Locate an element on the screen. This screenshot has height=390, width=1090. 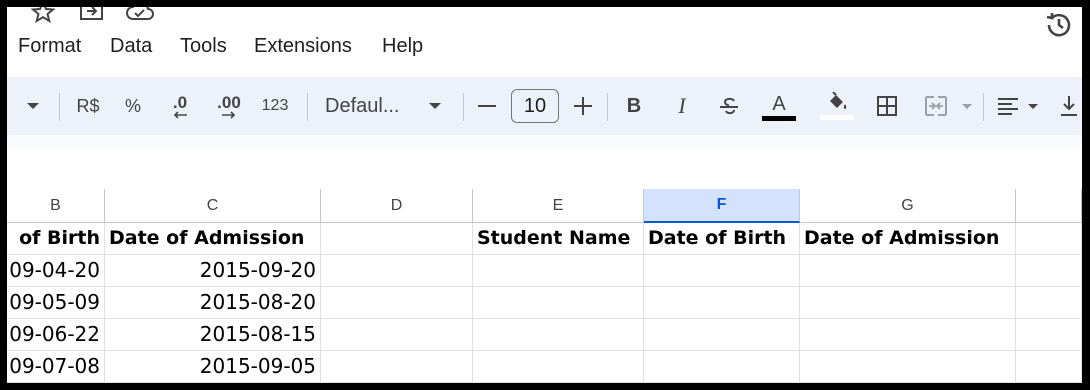
increase-font-size-button is located at coordinates (583, 106).